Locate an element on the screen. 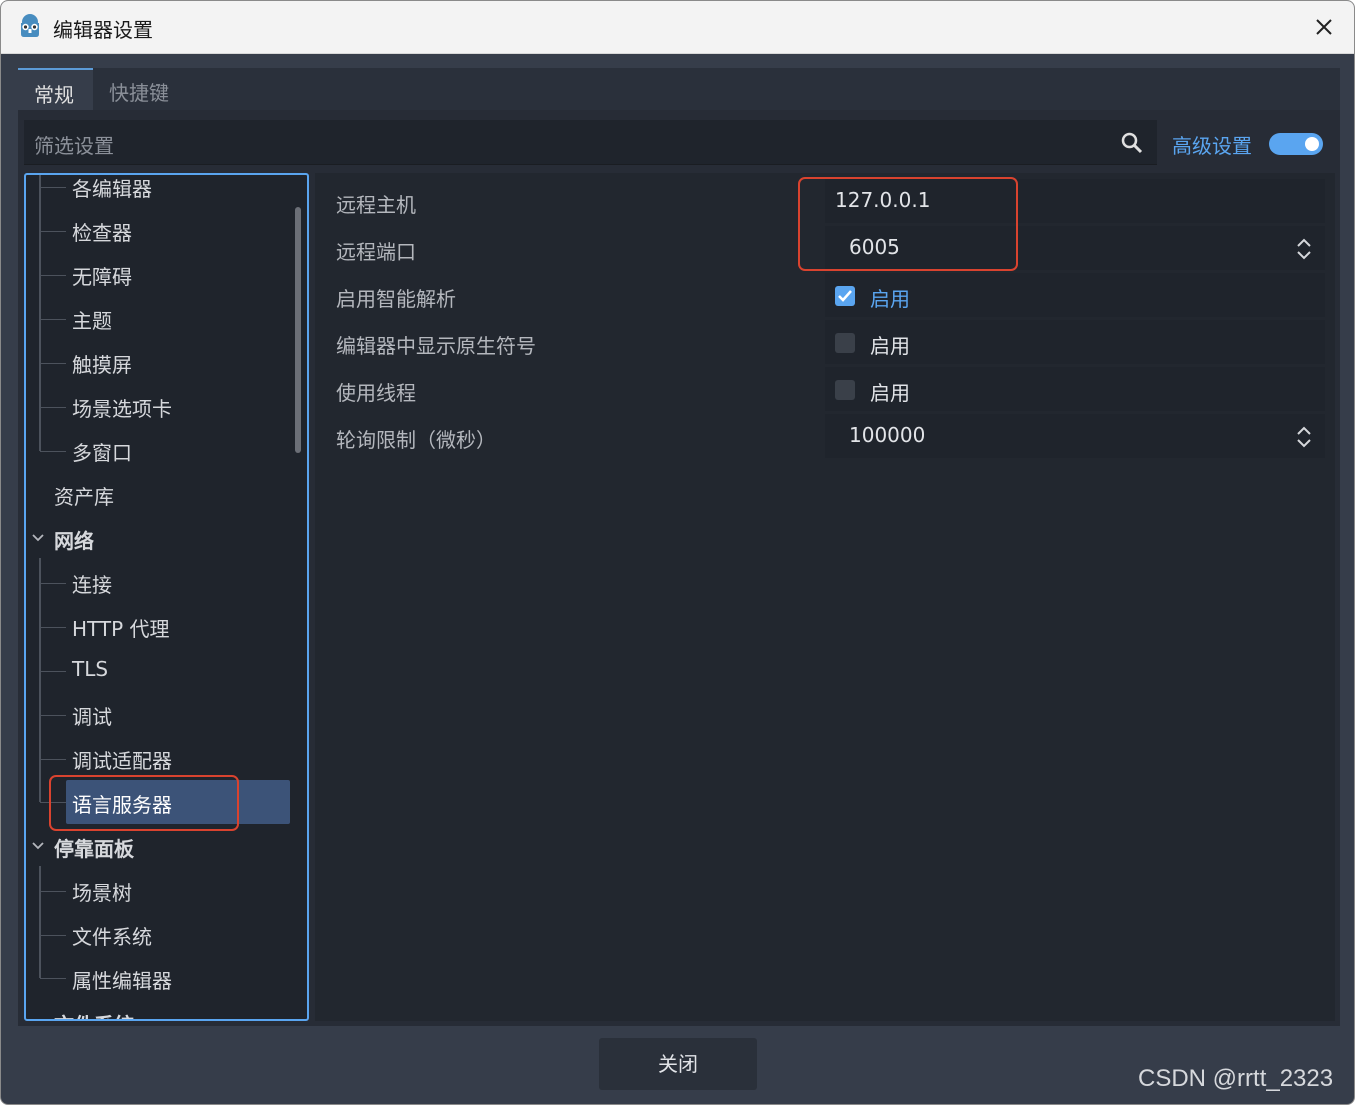 The width and height of the screenshot is (1355, 1105). remote-host-field: 127.0.0.1 is located at coordinates (1075, 201).